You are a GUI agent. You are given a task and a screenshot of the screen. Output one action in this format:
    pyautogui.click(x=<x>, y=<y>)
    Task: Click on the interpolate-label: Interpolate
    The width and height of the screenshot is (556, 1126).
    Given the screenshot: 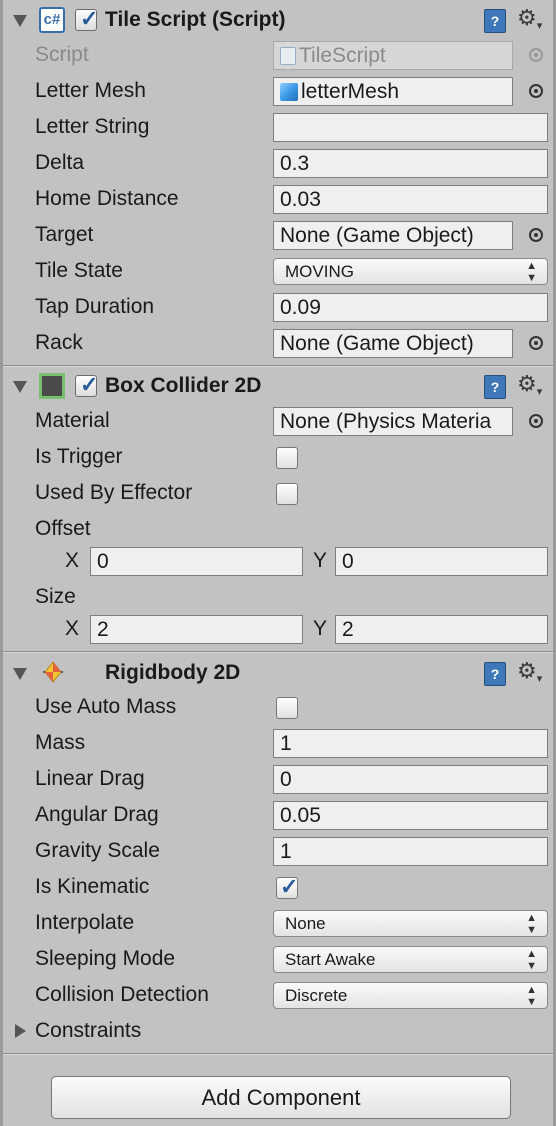 What is the action you would take?
    pyautogui.click(x=85, y=922)
    